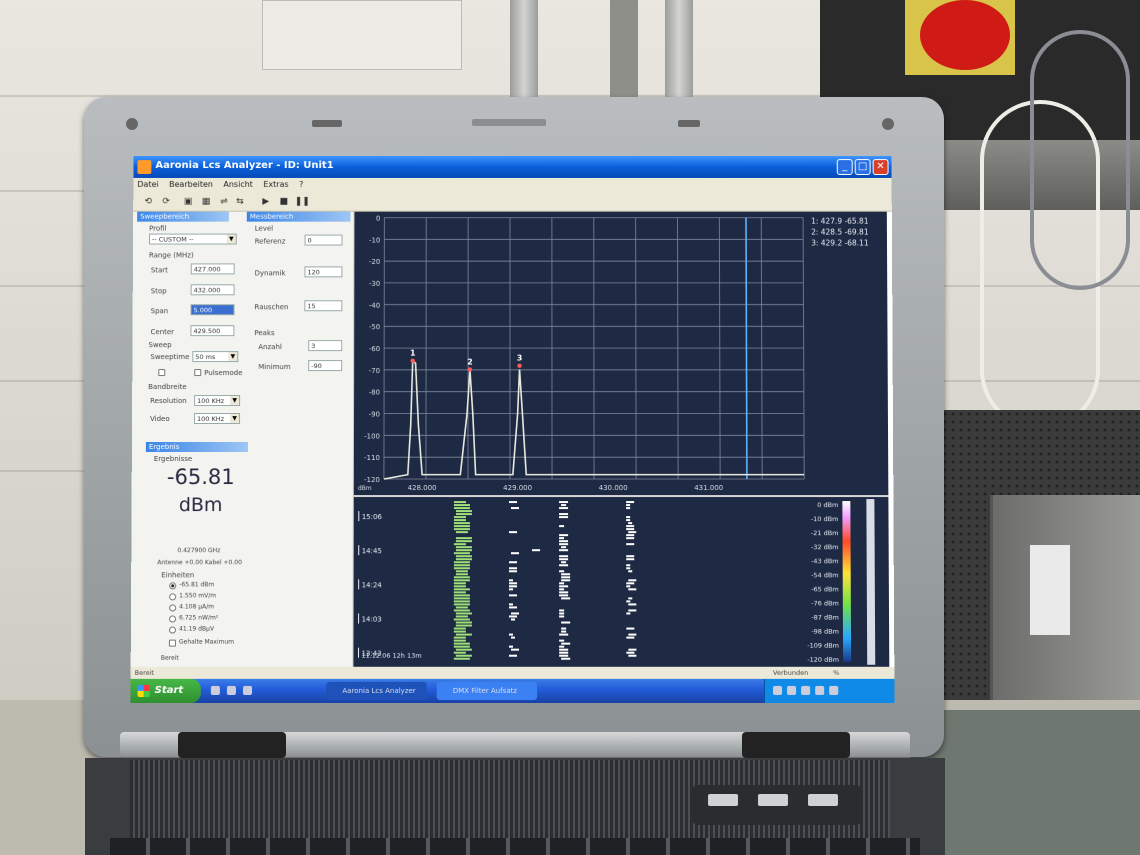 The image size is (1140, 855). What do you see at coordinates (487, 691) in the screenshot?
I see `task-dmx-filter: DMX Filter Aufsatz` at bounding box center [487, 691].